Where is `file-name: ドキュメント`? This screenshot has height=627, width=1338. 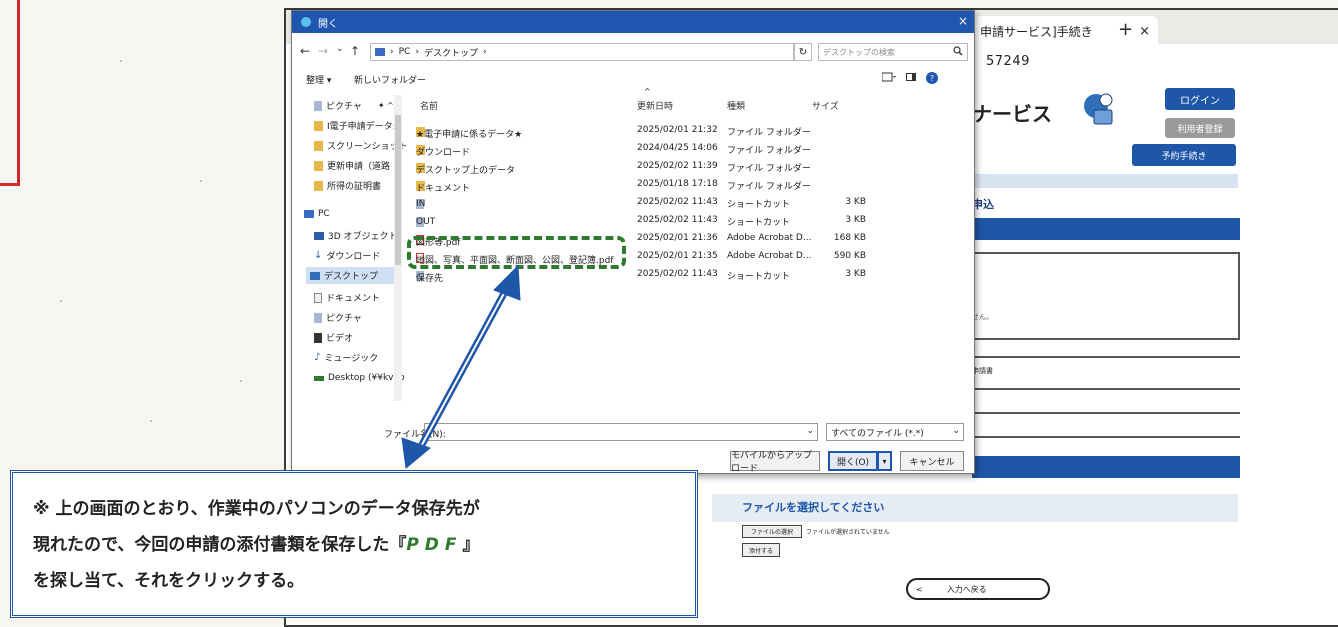
file-name: ドキュメント is located at coordinates (443, 189).